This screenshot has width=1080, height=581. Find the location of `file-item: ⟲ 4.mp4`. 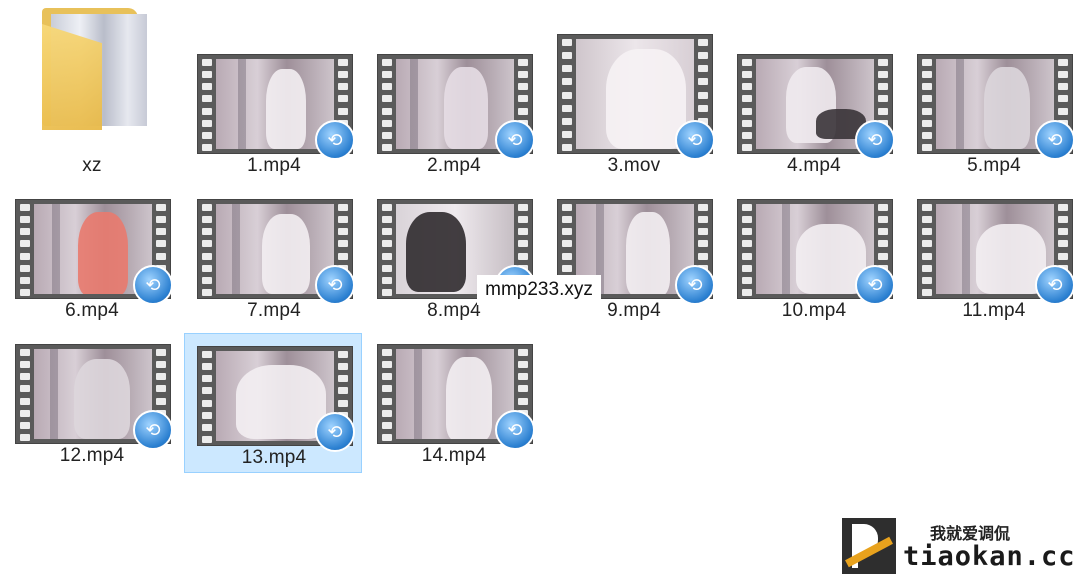

file-item: ⟲ 4.mp4 is located at coordinates (814, 112).